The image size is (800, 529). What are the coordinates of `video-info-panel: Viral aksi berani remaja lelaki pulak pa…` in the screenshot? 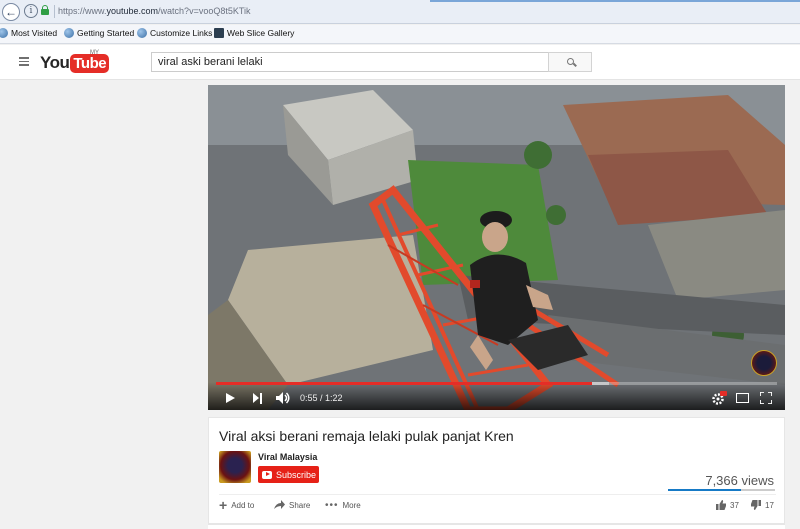 It's located at (496, 470).